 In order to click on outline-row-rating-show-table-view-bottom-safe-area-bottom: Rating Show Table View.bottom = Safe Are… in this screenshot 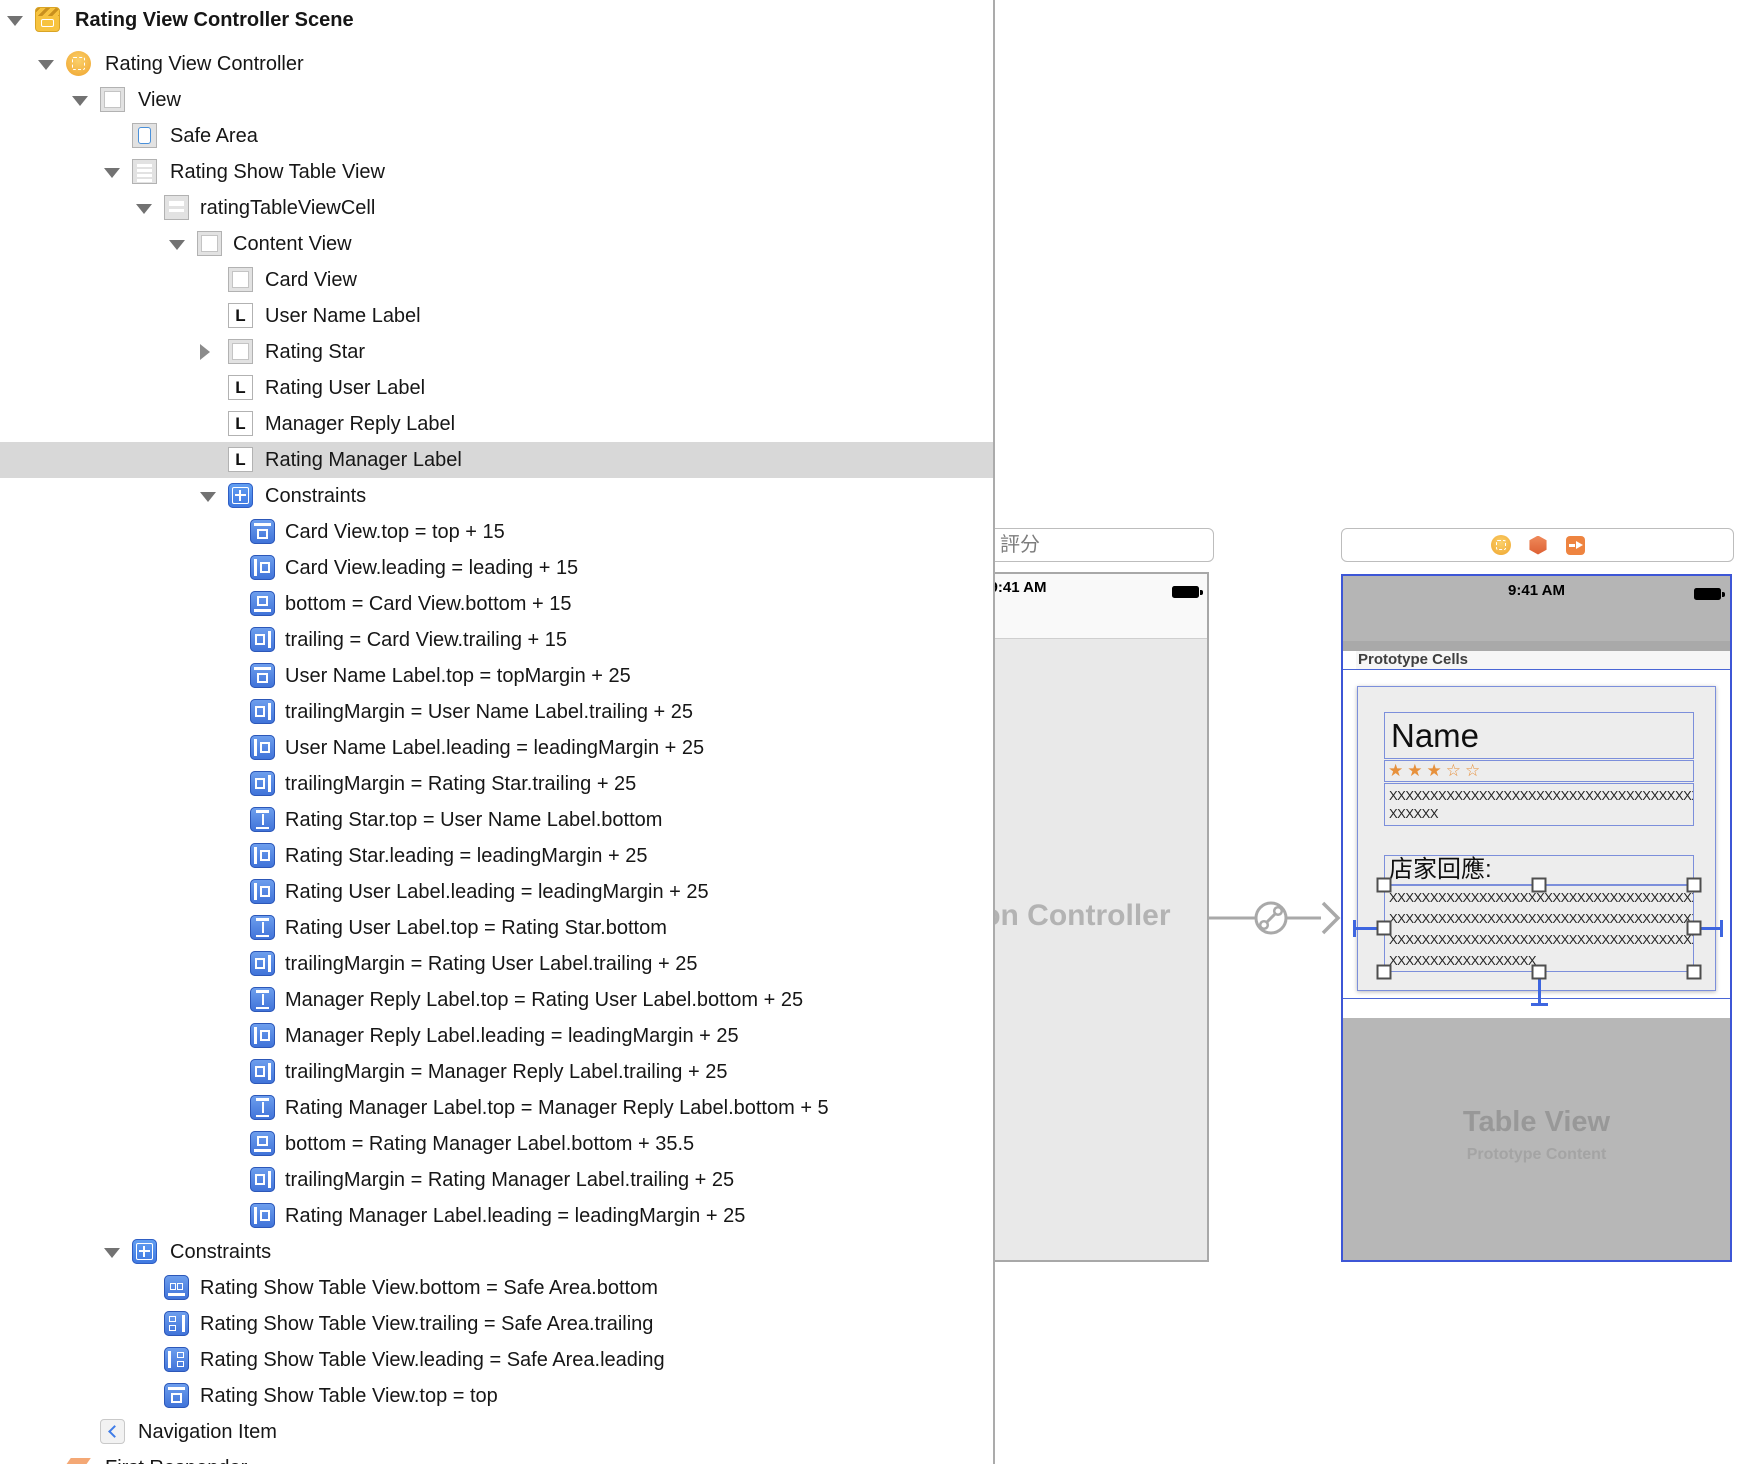, I will do `click(496, 1288)`.